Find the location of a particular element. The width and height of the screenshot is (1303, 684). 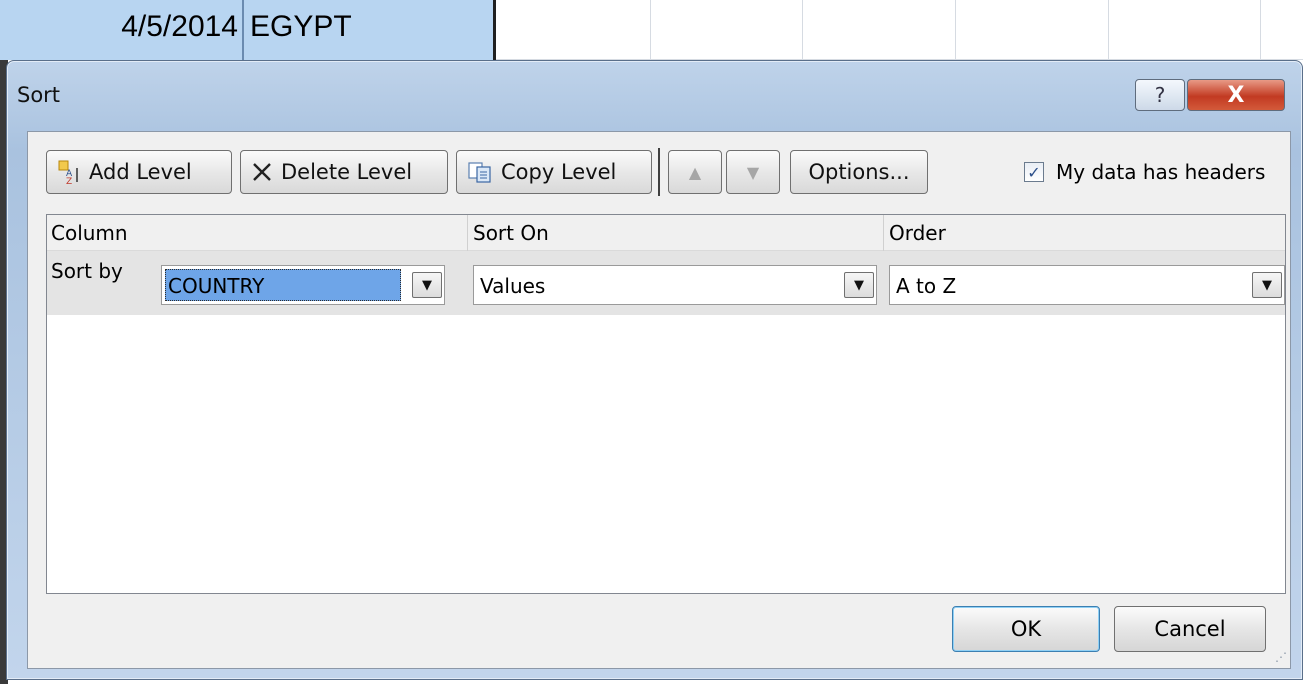

sort-add-icon: A Z is located at coordinates (68, 172).